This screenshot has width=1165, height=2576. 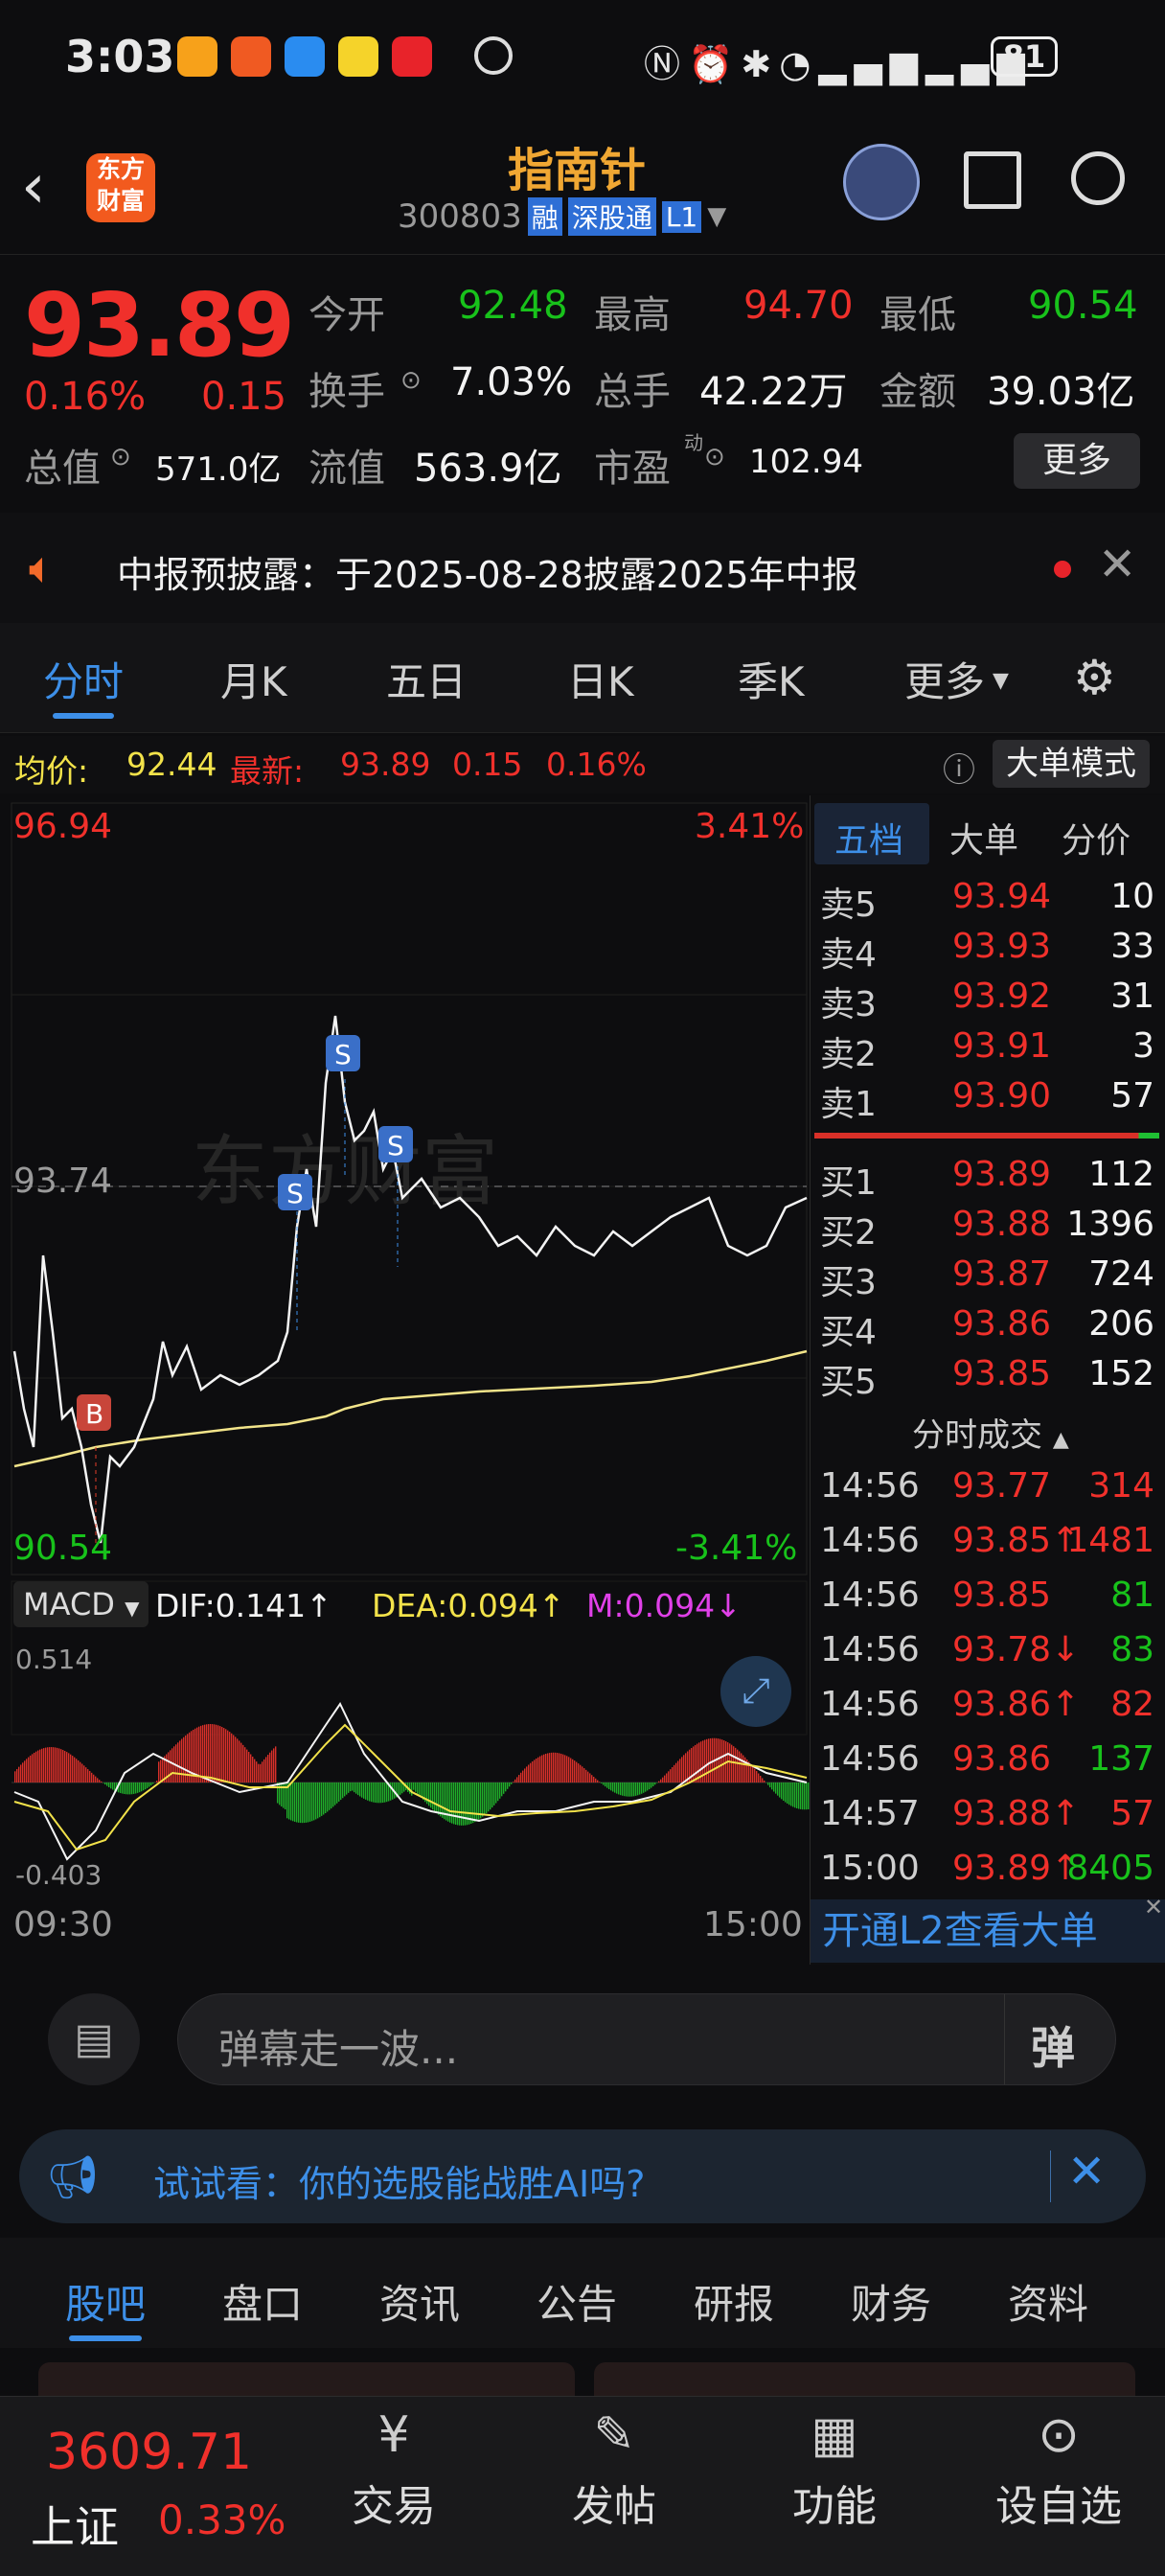 I want to click on tab-quarter-k: 季K, so click(x=772, y=679).